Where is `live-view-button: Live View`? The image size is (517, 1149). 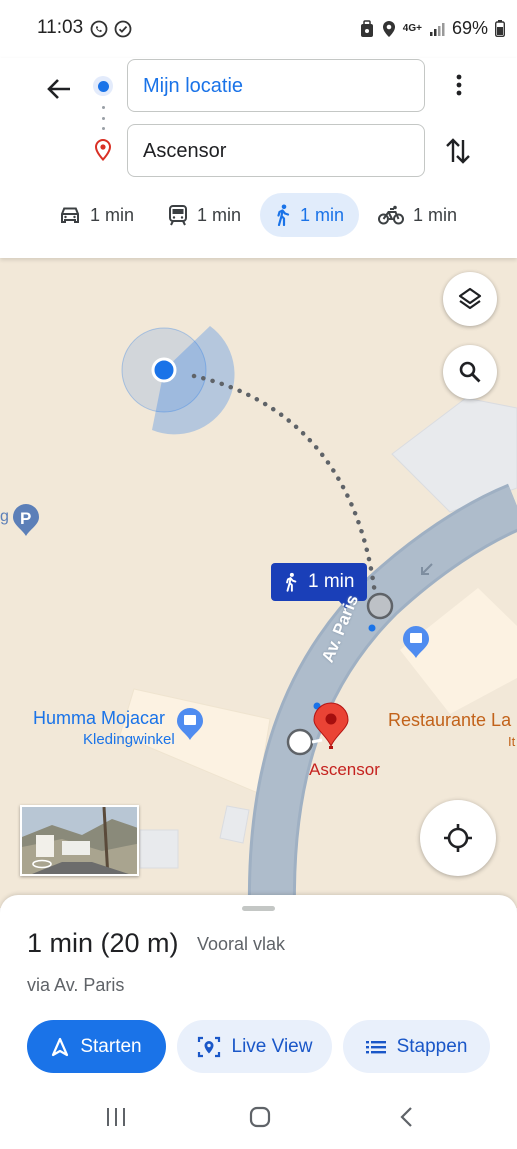 live-view-button: Live View is located at coordinates (254, 1046).